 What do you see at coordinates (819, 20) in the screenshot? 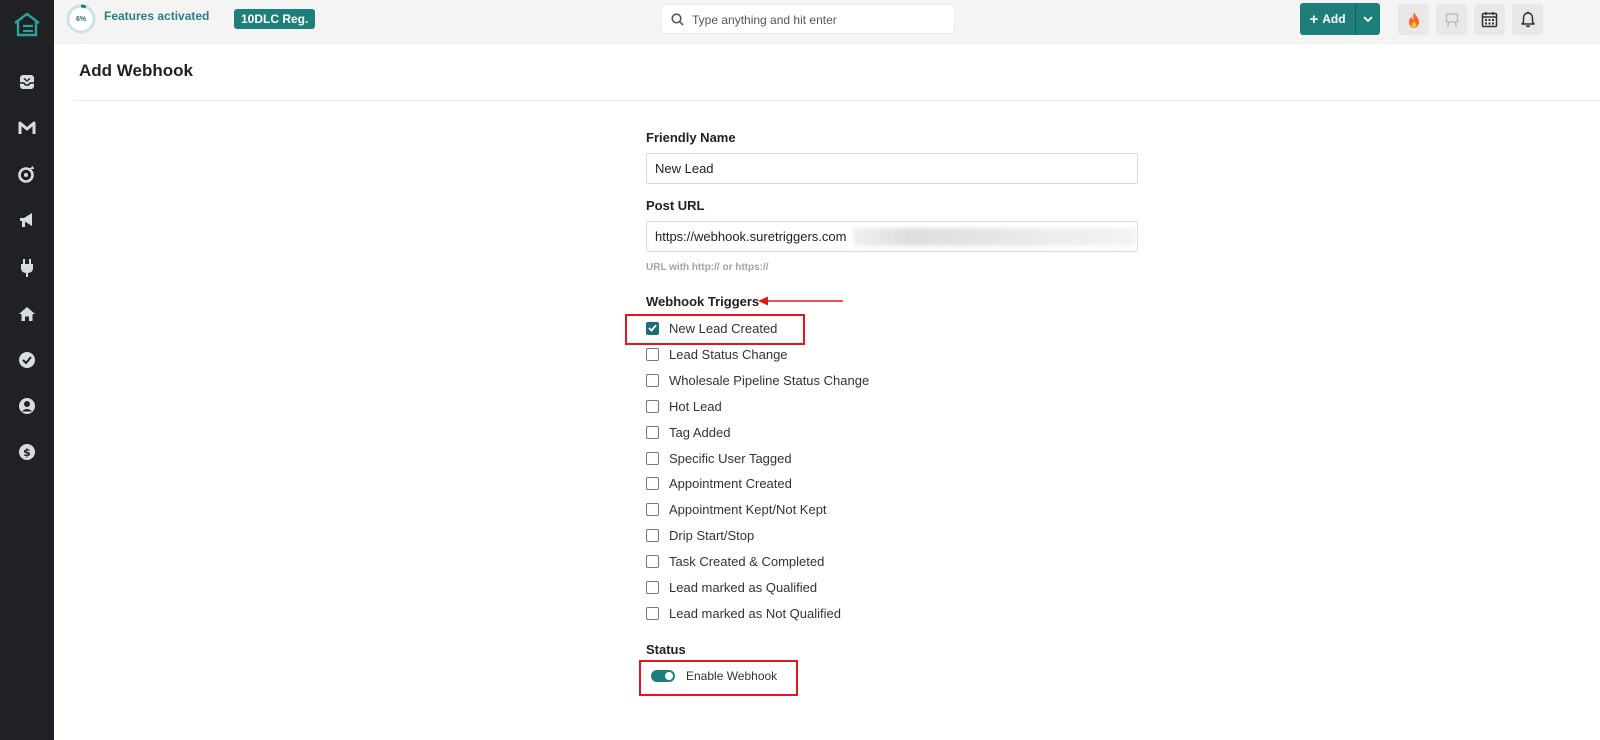
I see `search-input` at bounding box center [819, 20].